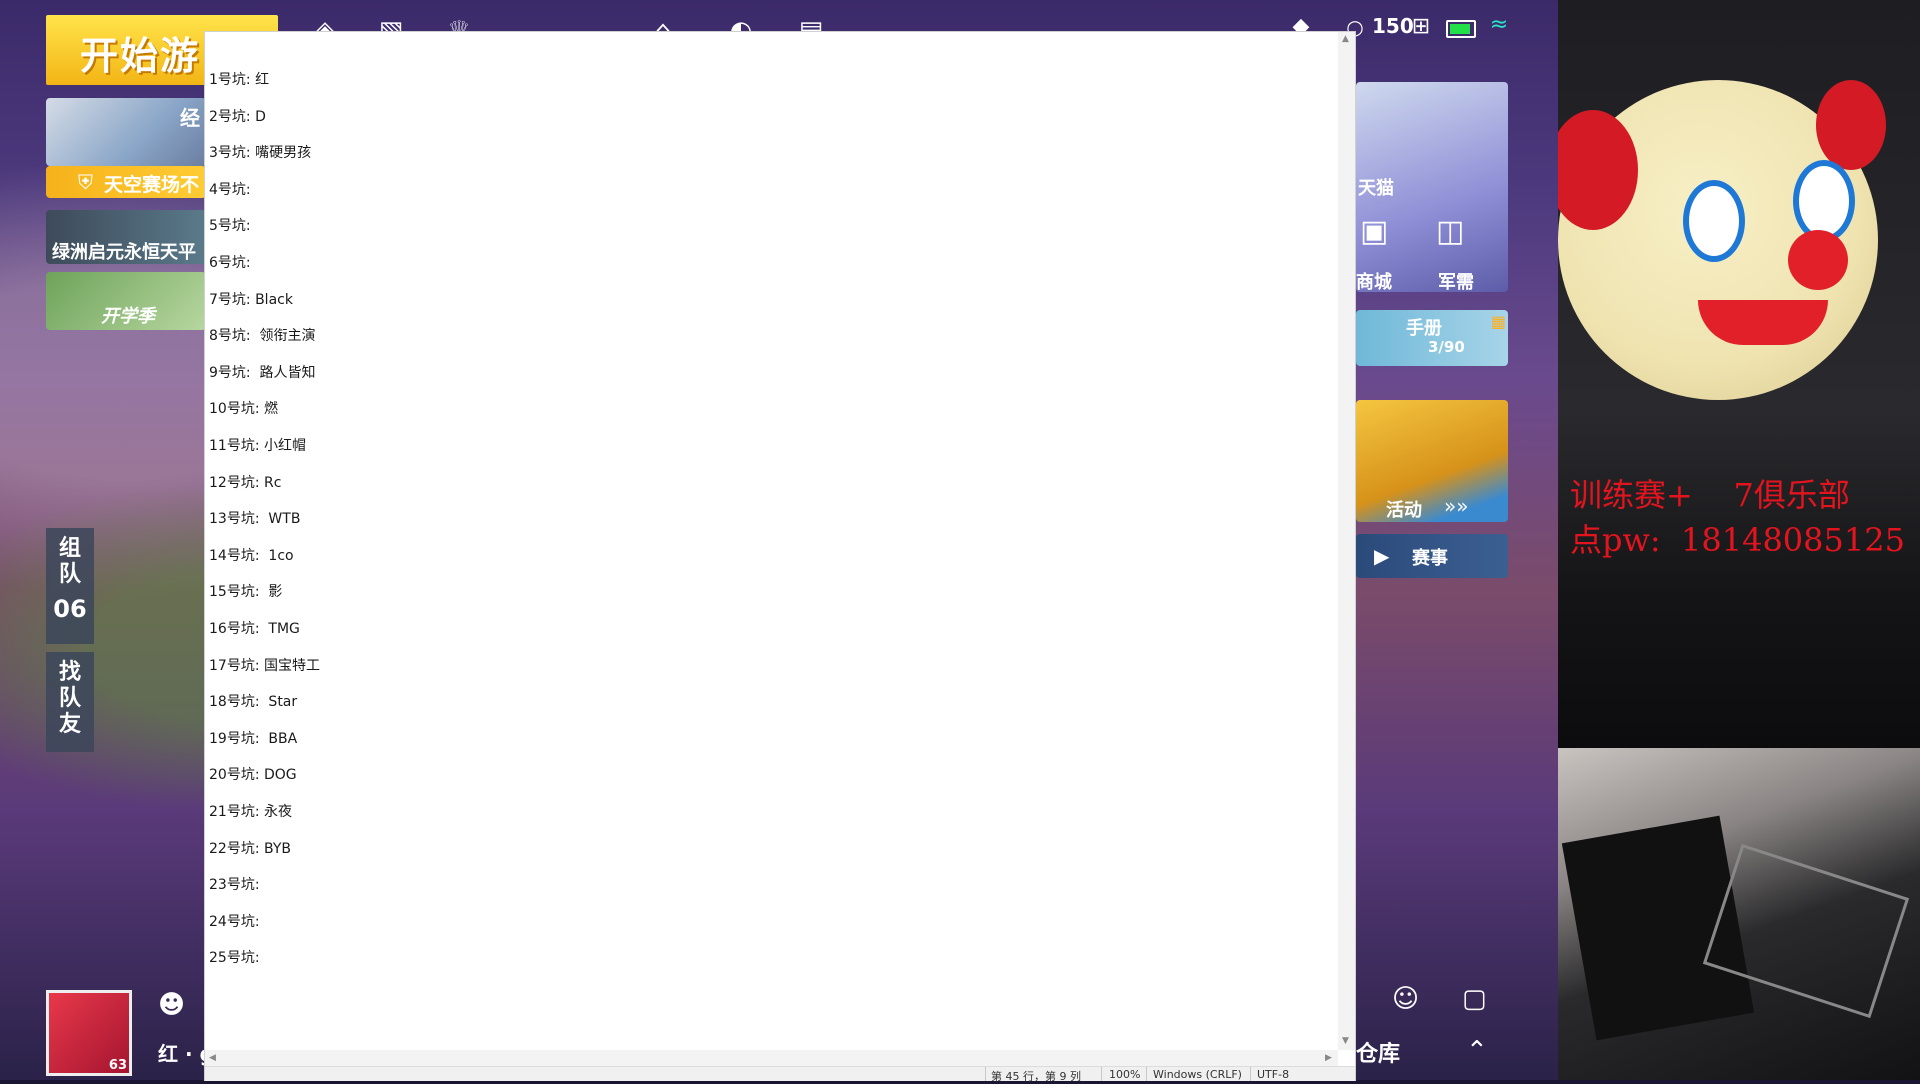  I want to click on wifi-icon: ≈, so click(1499, 24).